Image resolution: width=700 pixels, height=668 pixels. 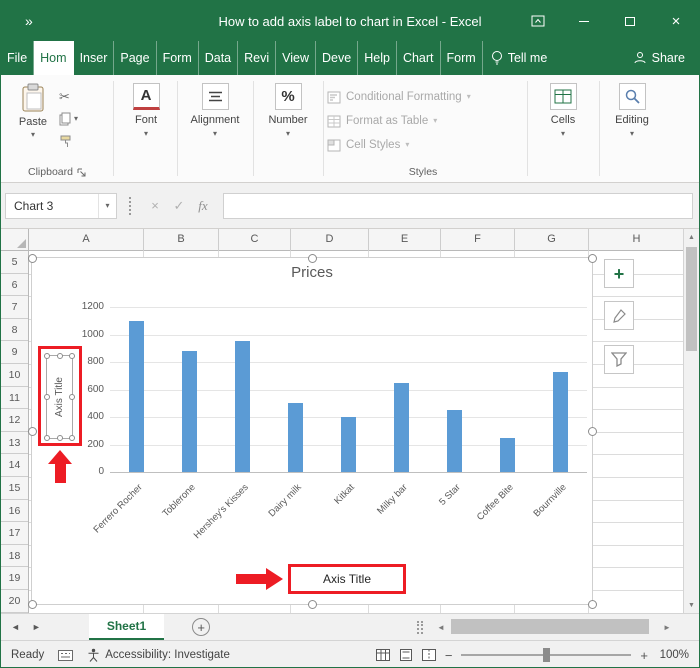 What do you see at coordinates (584, 21) in the screenshot?
I see `minimize-button` at bounding box center [584, 21].